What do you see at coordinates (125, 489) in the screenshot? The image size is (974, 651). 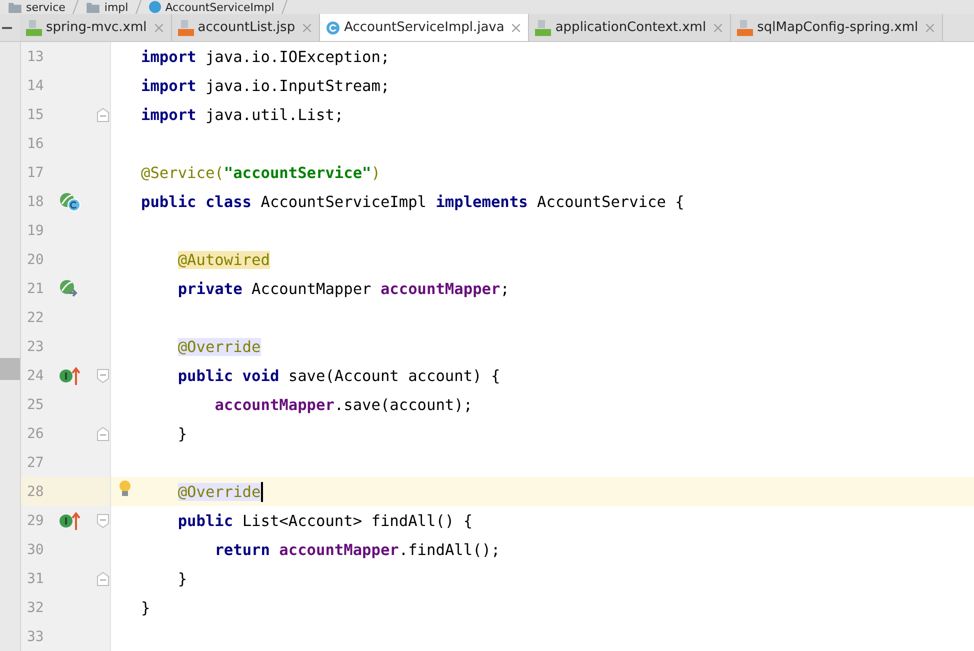 I see `lightbulb-icon` at bounding box center [125, 489].